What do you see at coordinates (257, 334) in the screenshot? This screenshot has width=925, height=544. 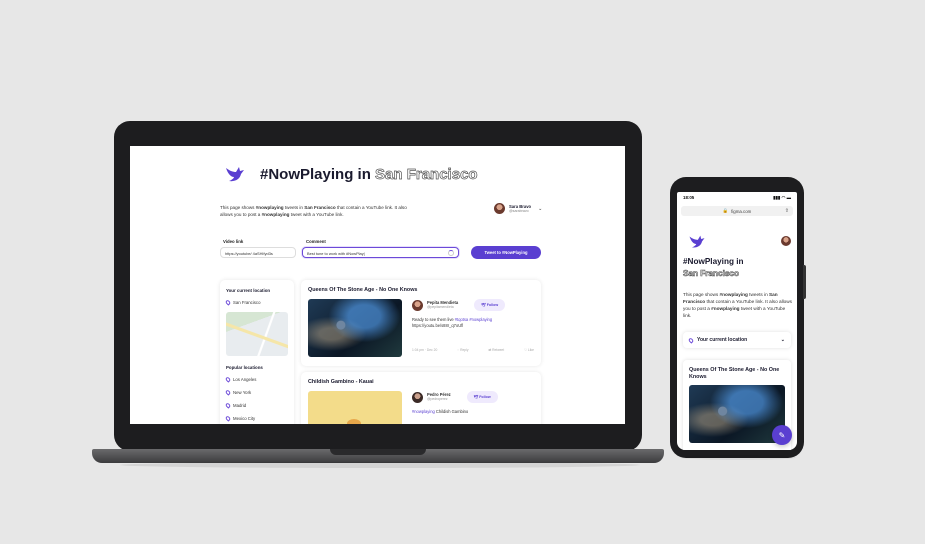 I see `map-thumbnail` at bounding box center [257, 334].